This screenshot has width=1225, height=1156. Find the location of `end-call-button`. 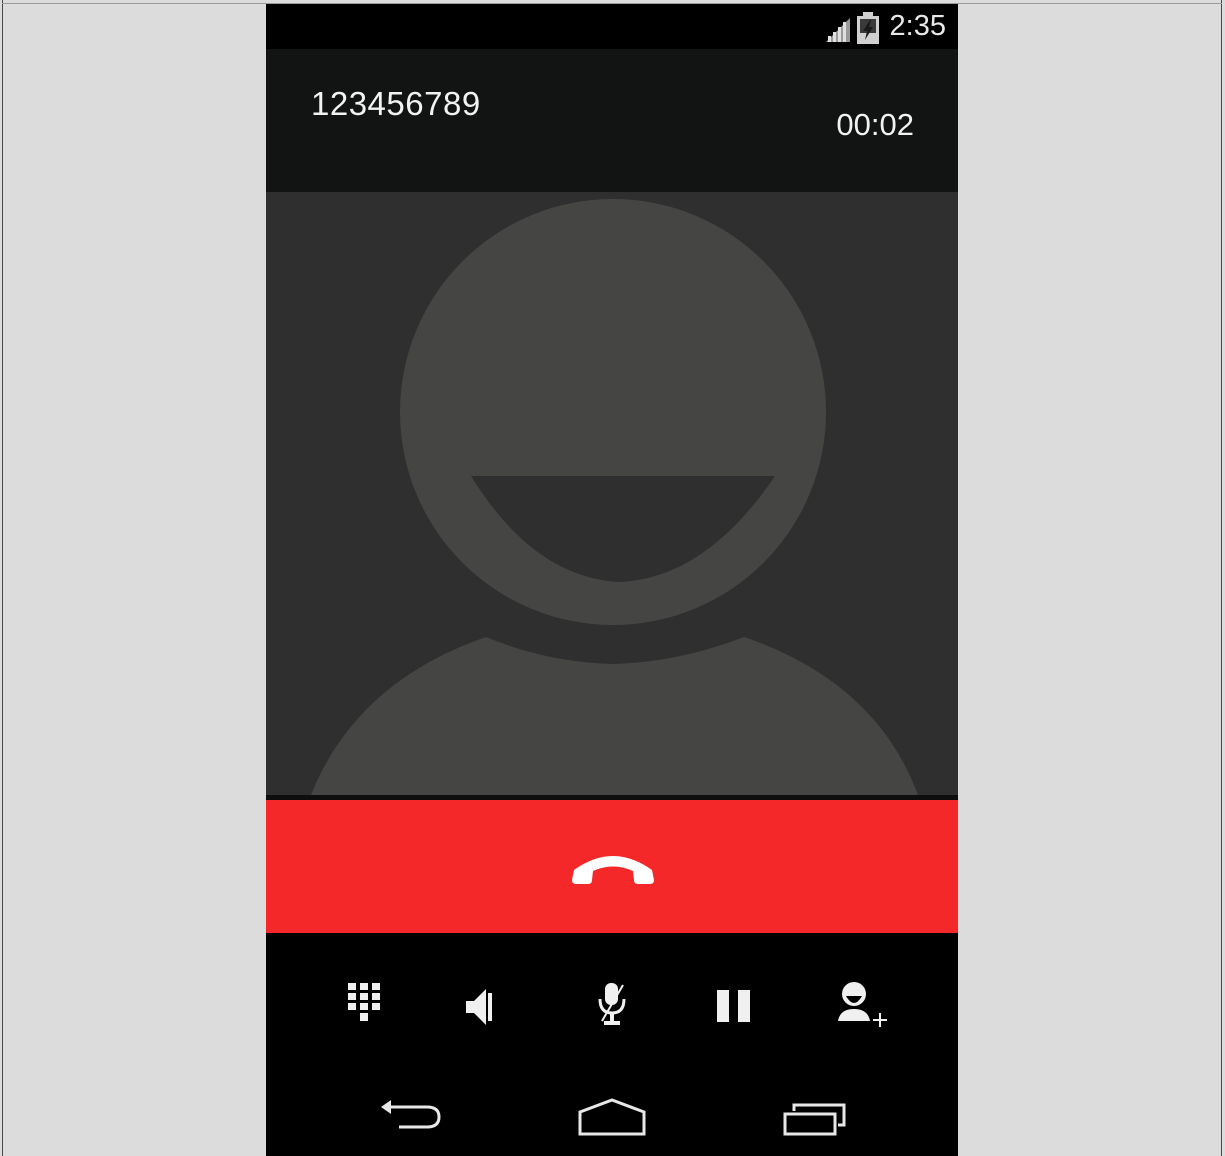

end-call-button is located at coordinates (612, 866).